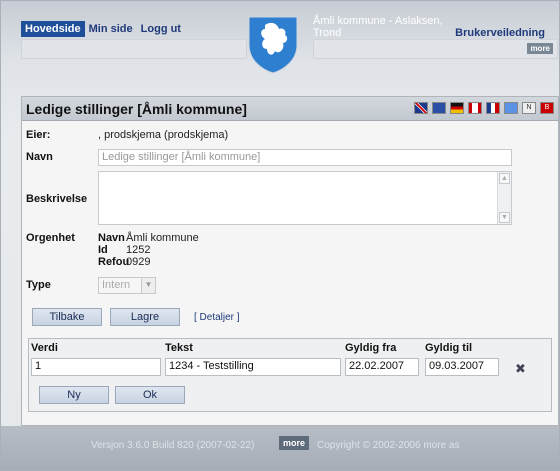  What do you see at coordinates (294, 443) in the screenshot?
I see `more-logo: more` at bounding box center [294, 443].